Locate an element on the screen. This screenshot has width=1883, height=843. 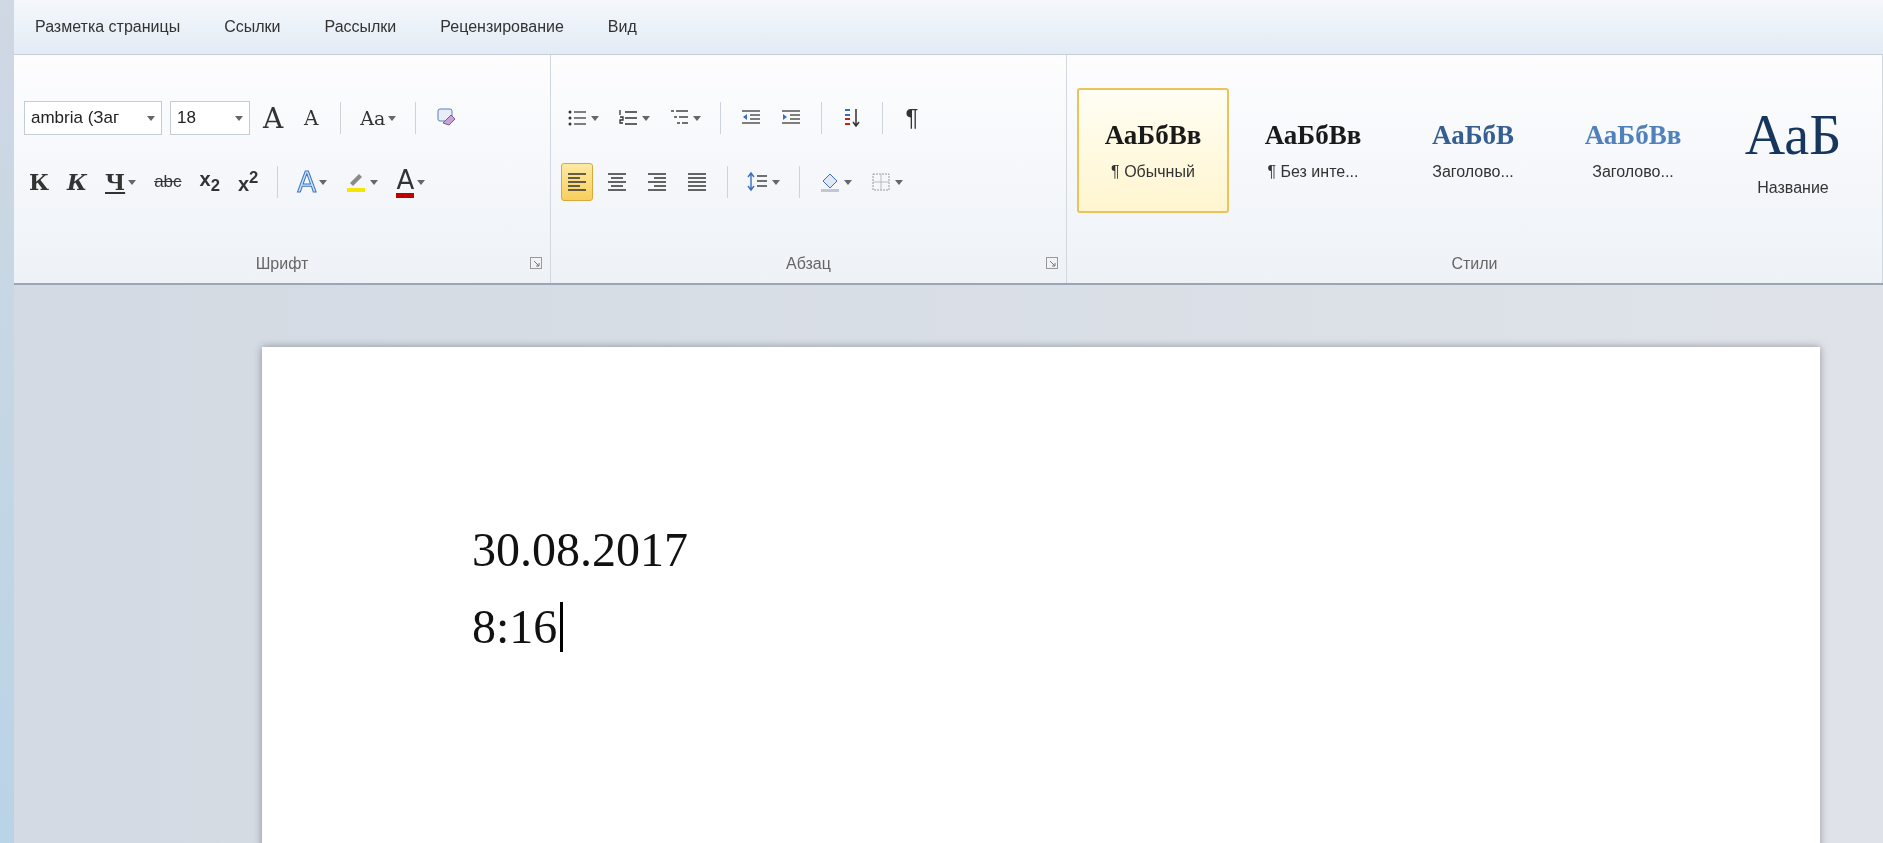
eraser-icon is located at coordinates (446, 118).